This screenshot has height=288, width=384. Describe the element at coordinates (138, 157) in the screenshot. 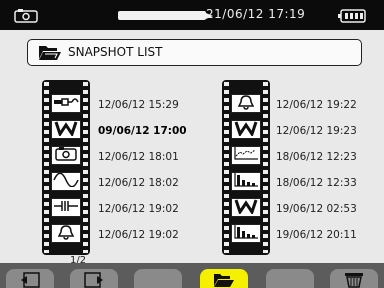

I see `snapshot-timestamp: 12/06/12 18:01` at that location.